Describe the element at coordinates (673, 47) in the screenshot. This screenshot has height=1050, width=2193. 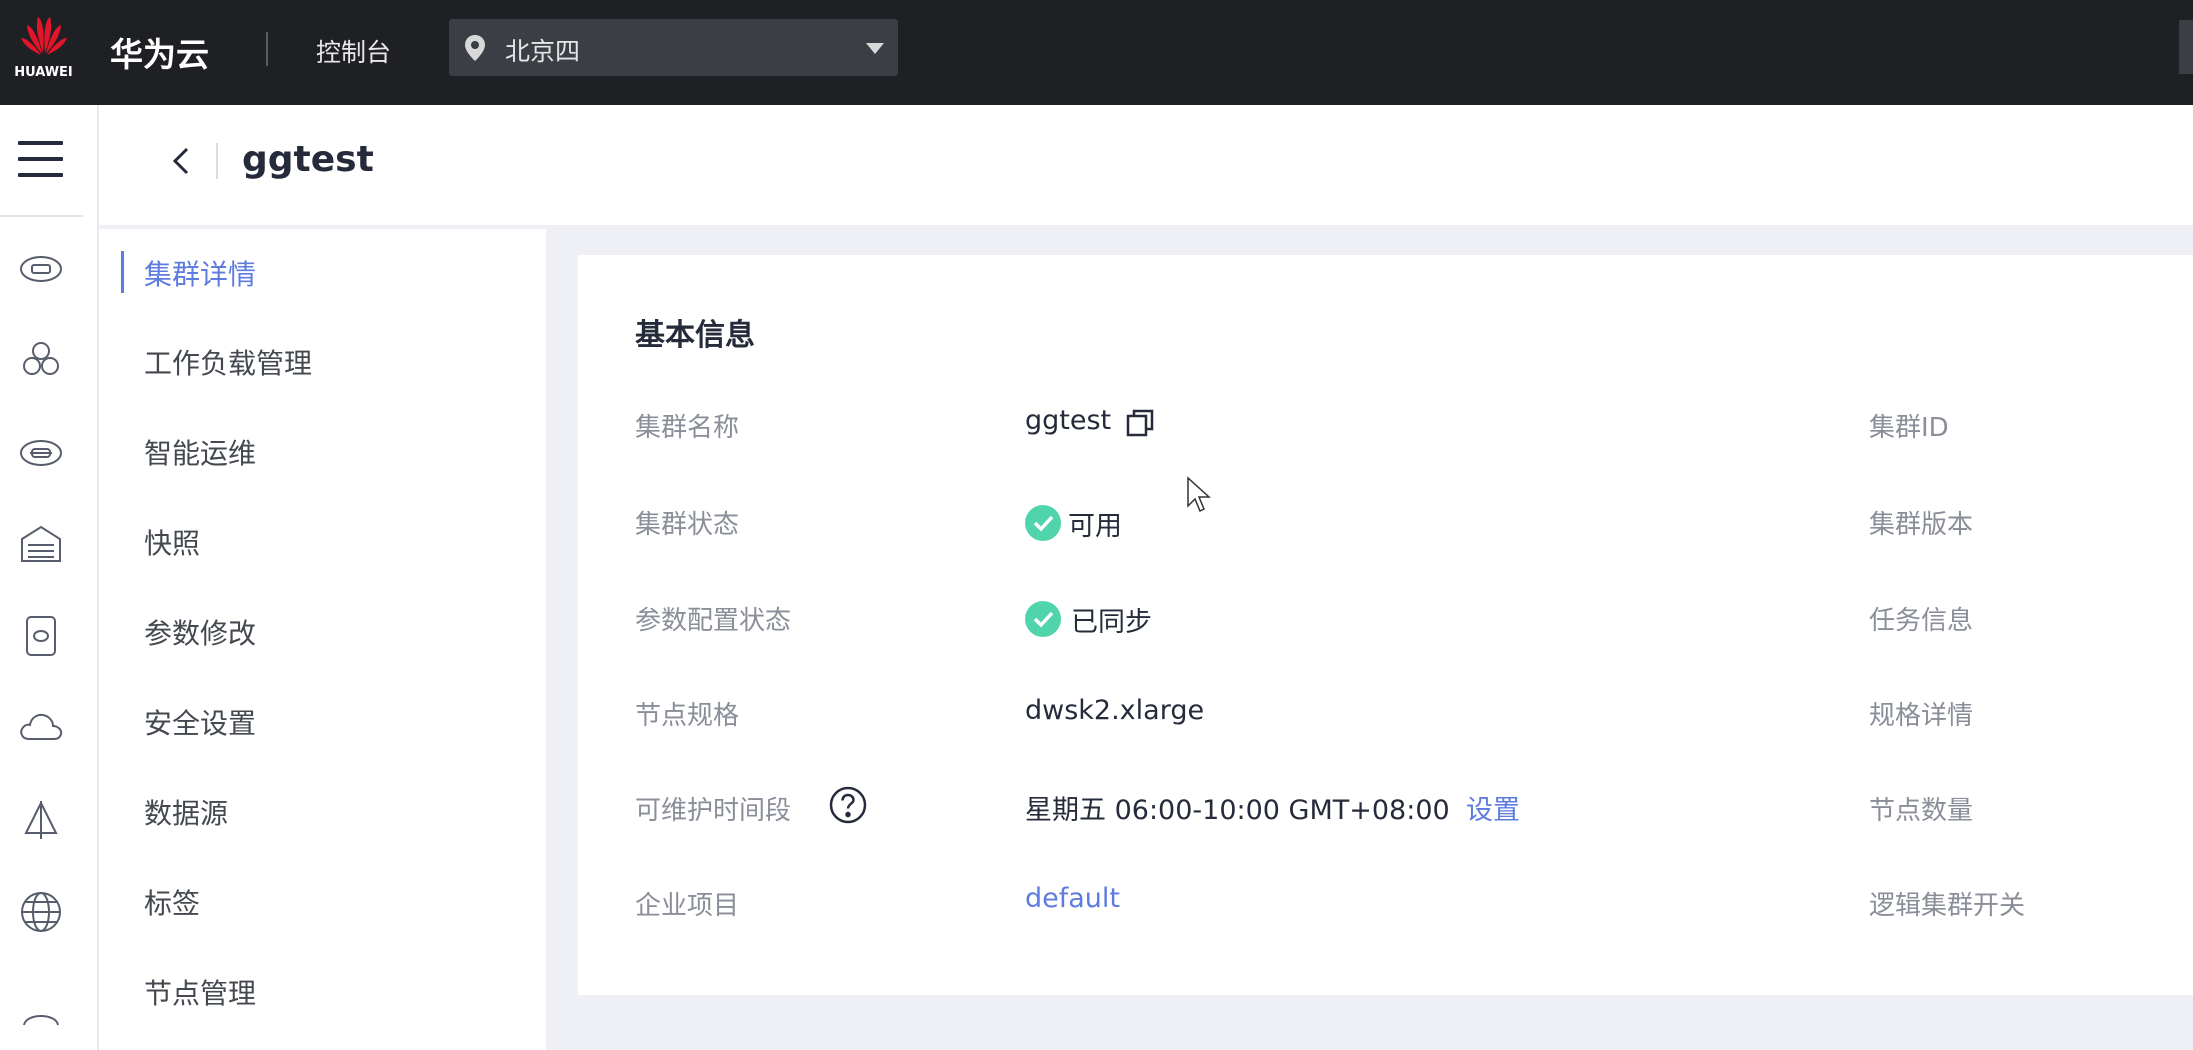
I see `region-selector: 北京四` at that location.